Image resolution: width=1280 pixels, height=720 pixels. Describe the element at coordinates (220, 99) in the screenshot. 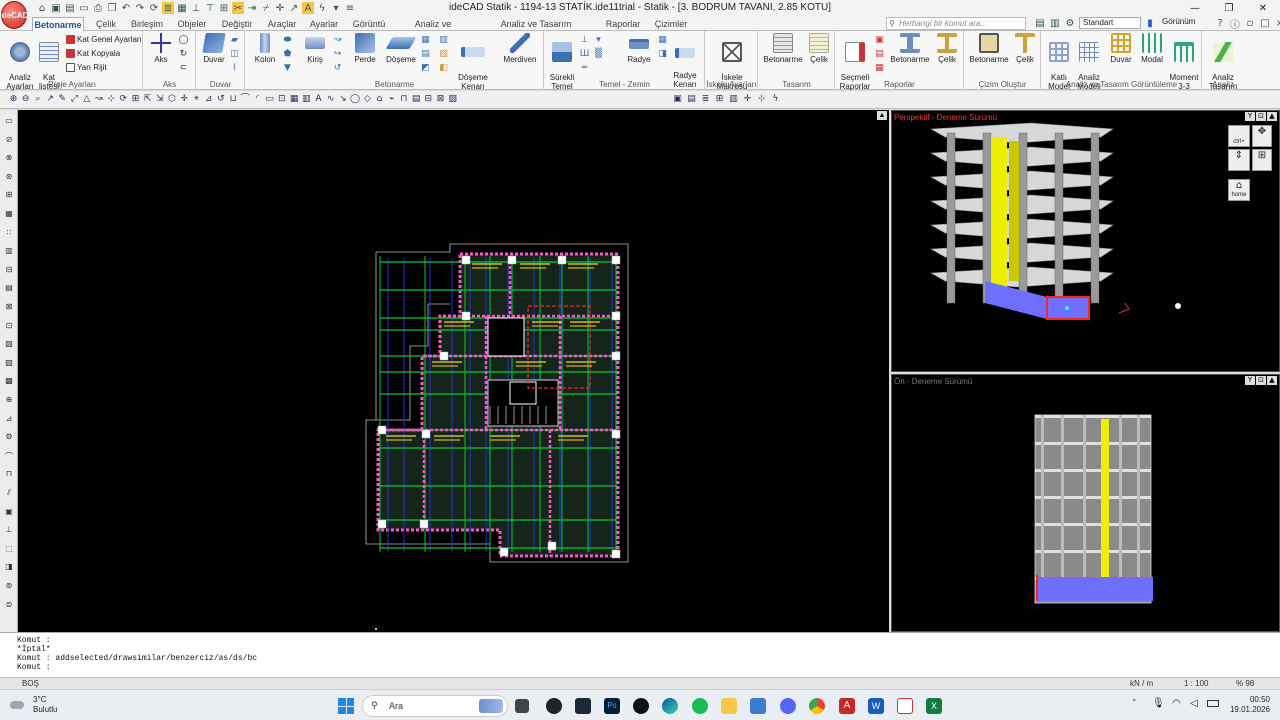

I see `undo-draw-icon: ↺` at that location.